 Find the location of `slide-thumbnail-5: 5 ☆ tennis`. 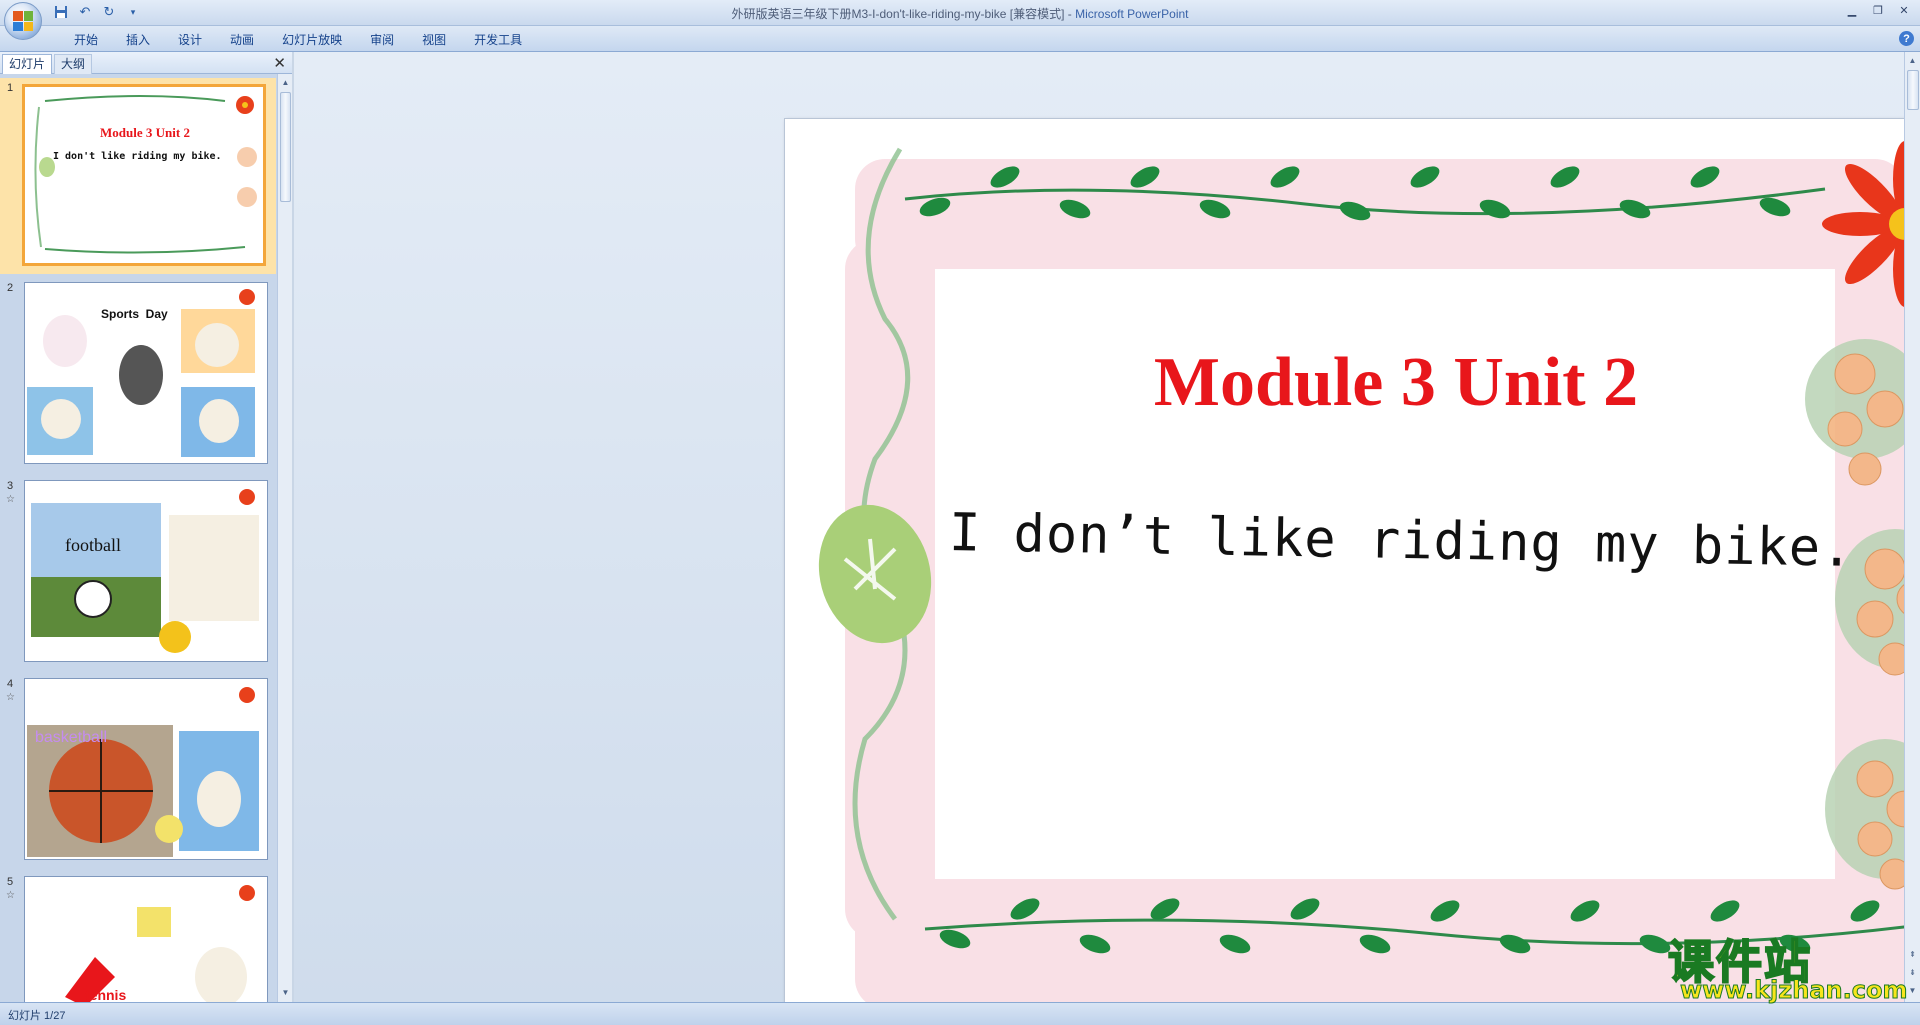

slide-thumbnail-5: 5 ☆ tennis is located at coordinates (138, 937).